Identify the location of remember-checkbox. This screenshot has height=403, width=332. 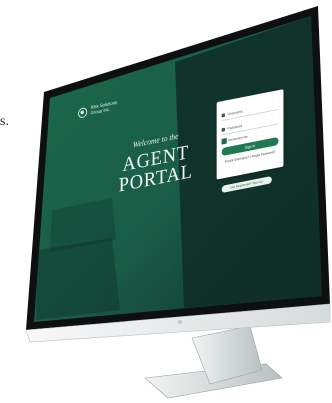
(224, 141).